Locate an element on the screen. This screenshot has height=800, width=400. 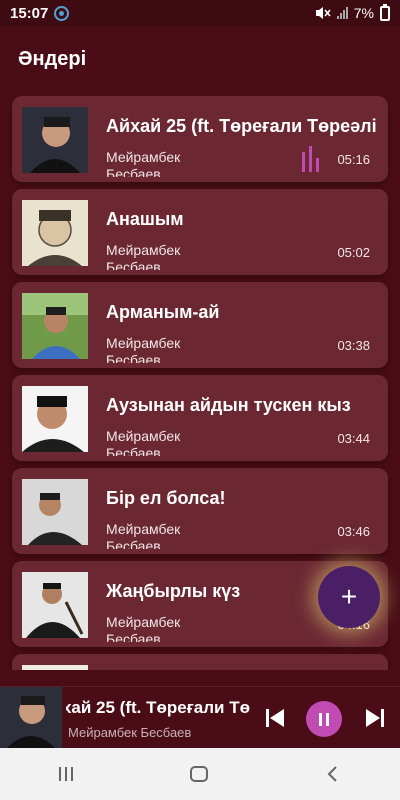
song-duration: 05:02 is located at coordinates (353, 252).